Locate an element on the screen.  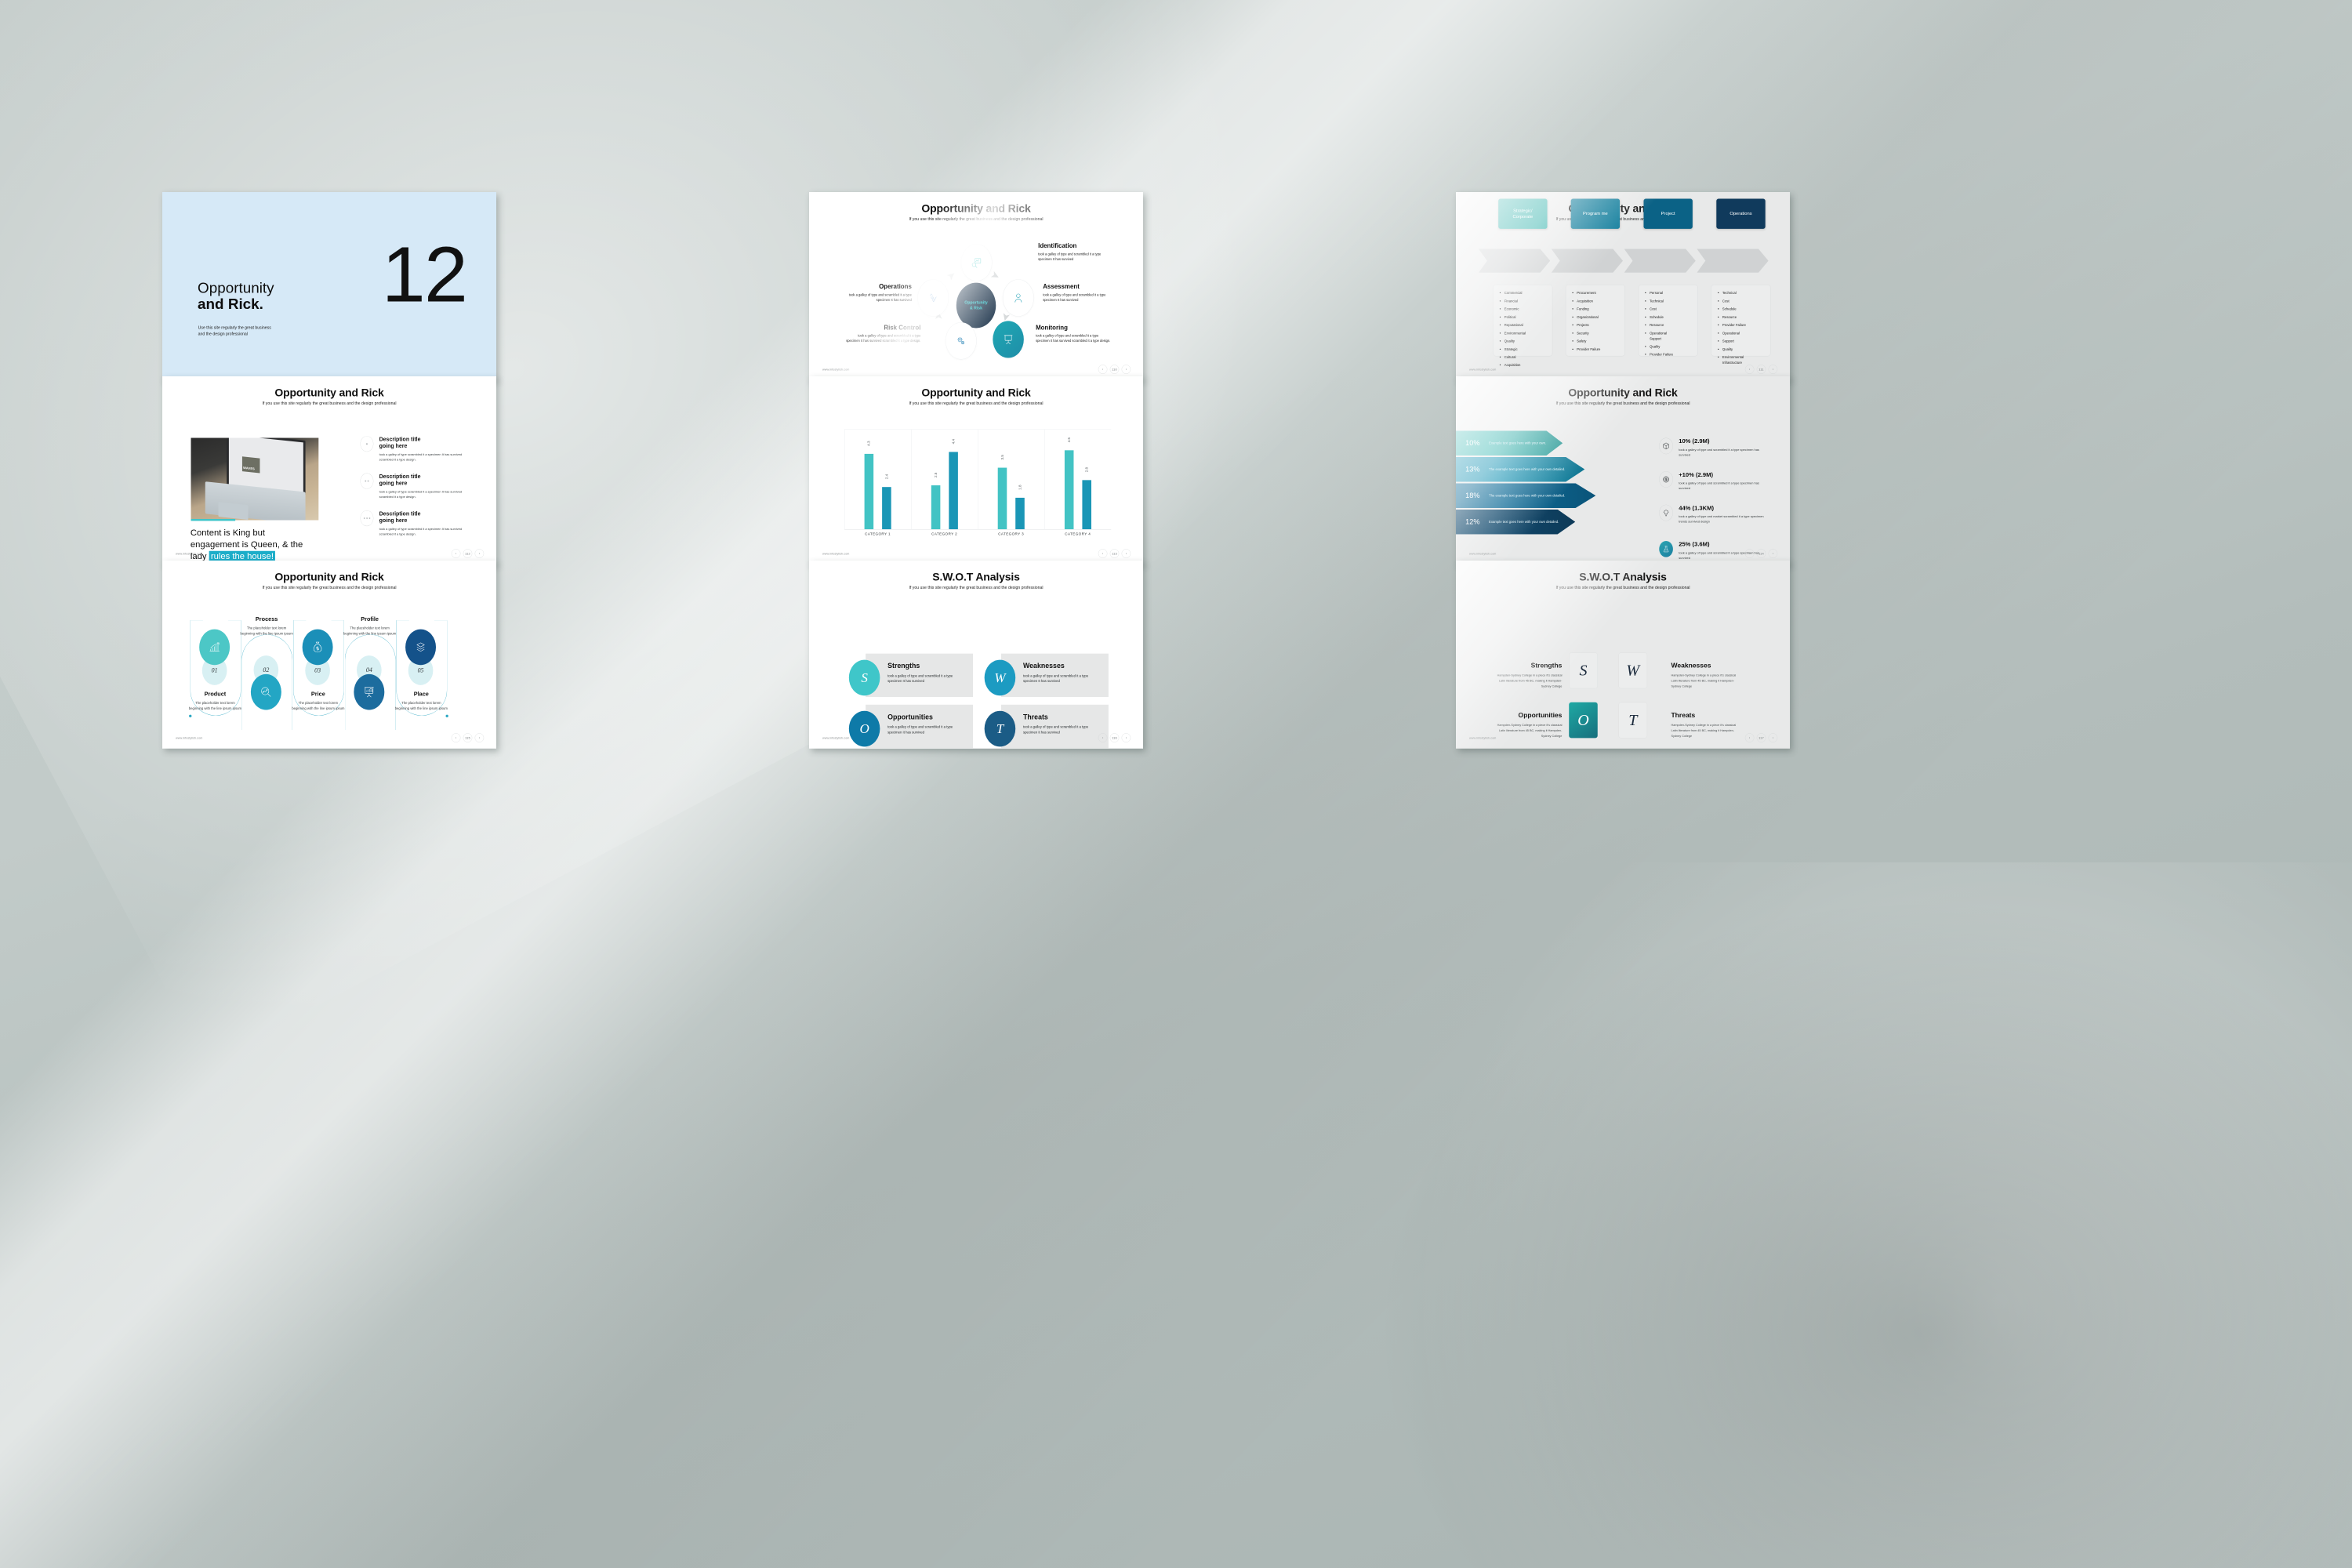
category-item: Acquisition is located at coordinates (1524, 365).